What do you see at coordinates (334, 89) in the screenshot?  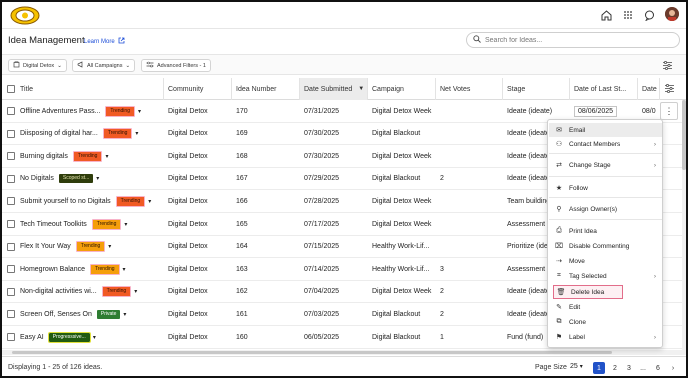 I see `column-date-submitted: Date Submitted ▼` at bounding box center [334, 89].